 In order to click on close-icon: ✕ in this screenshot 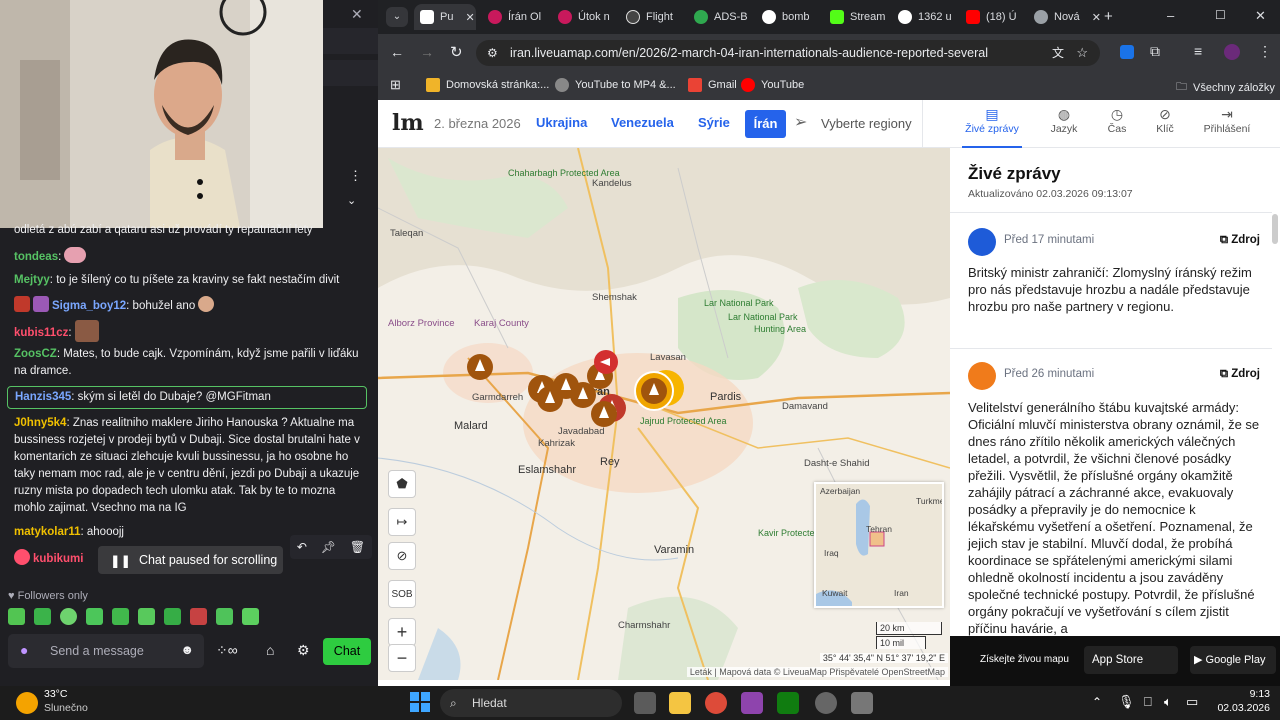, I will do `click(357, 14)`.